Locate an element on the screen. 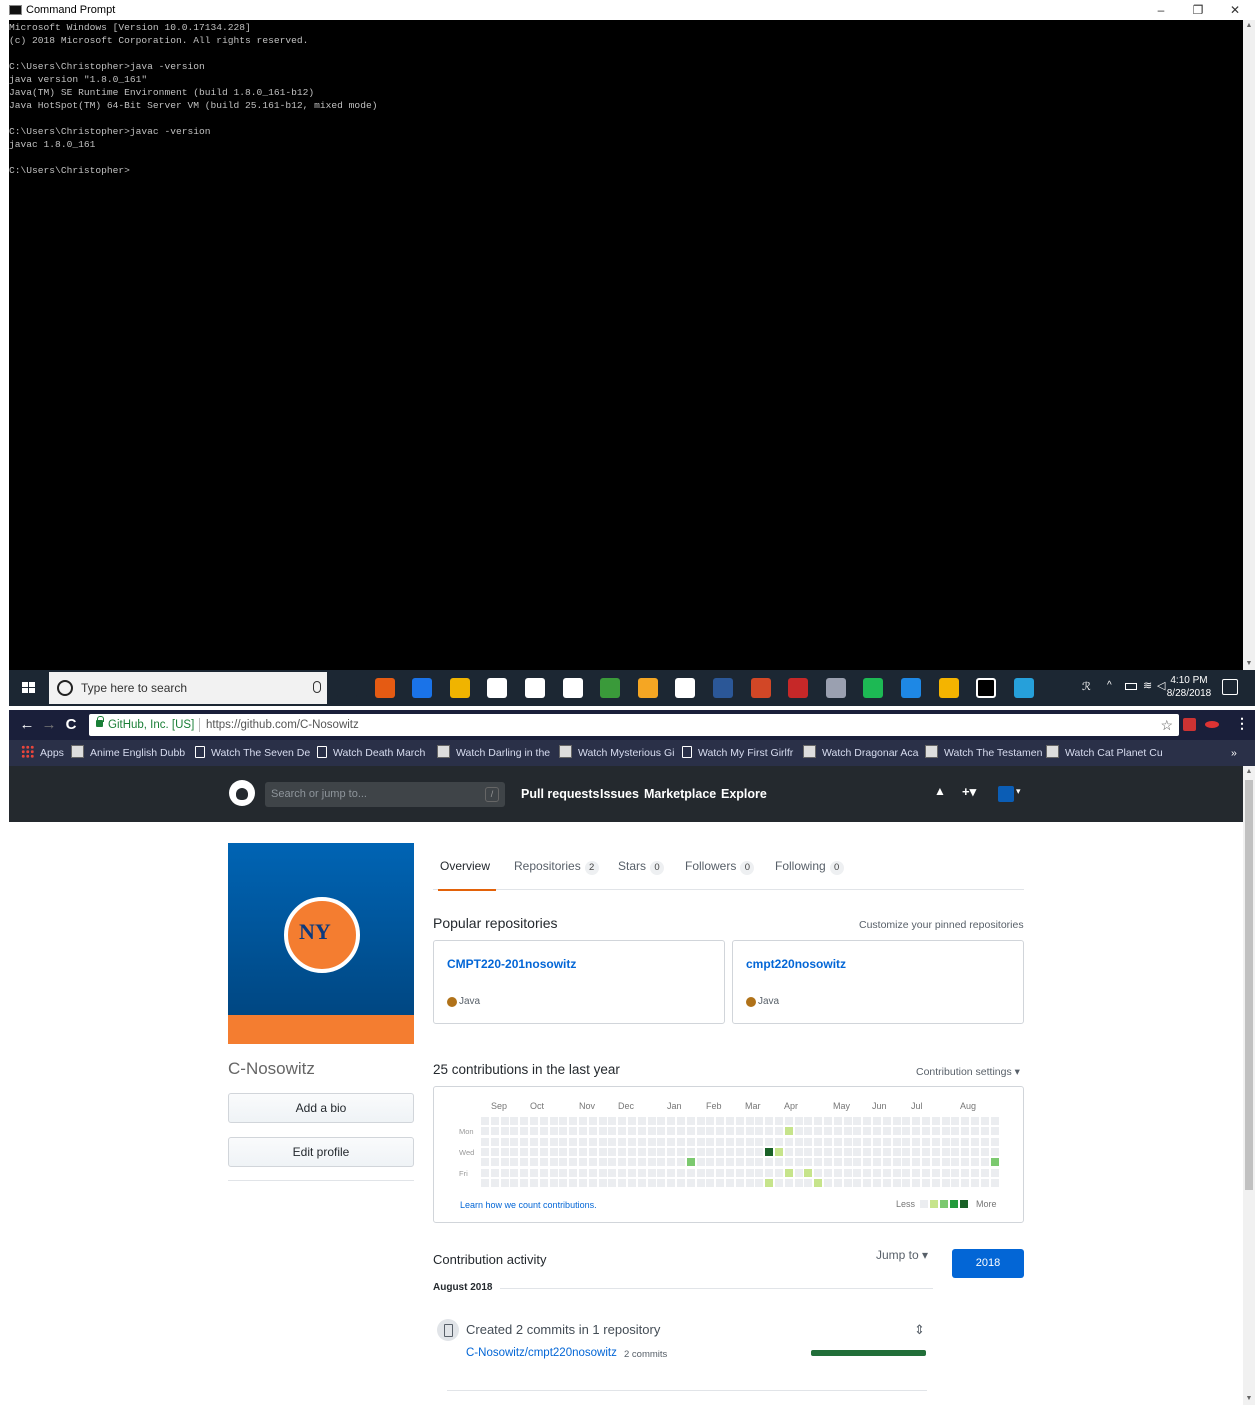 The height and width of the screenshot is (1405, 1255). bookmark-item: Watch Death March is located at coordinates (371, 753).